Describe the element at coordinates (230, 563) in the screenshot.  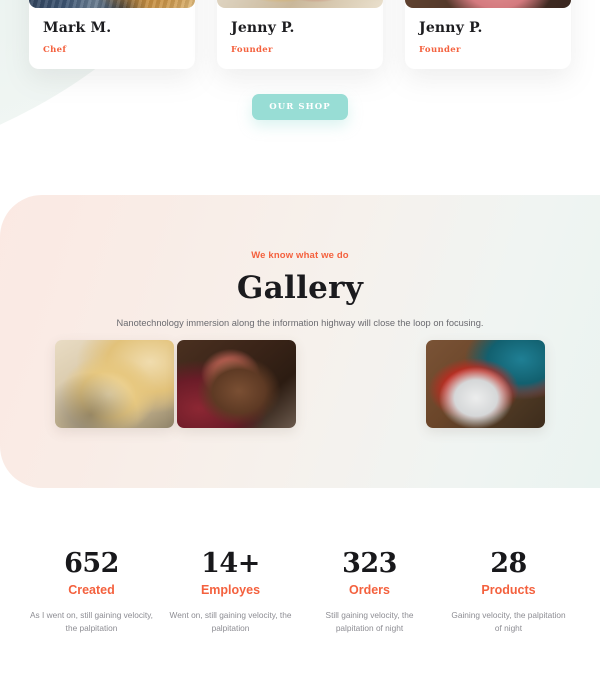
I see `stat-number: 14+` at that location.